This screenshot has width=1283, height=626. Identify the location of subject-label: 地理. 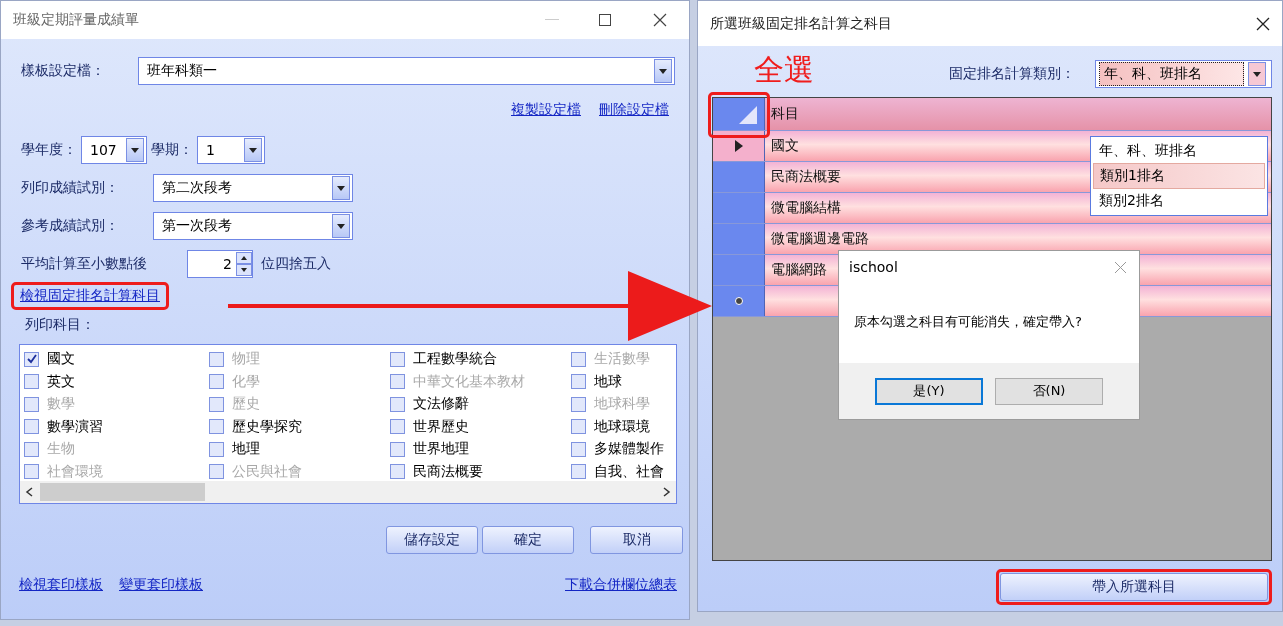
(246, 449).